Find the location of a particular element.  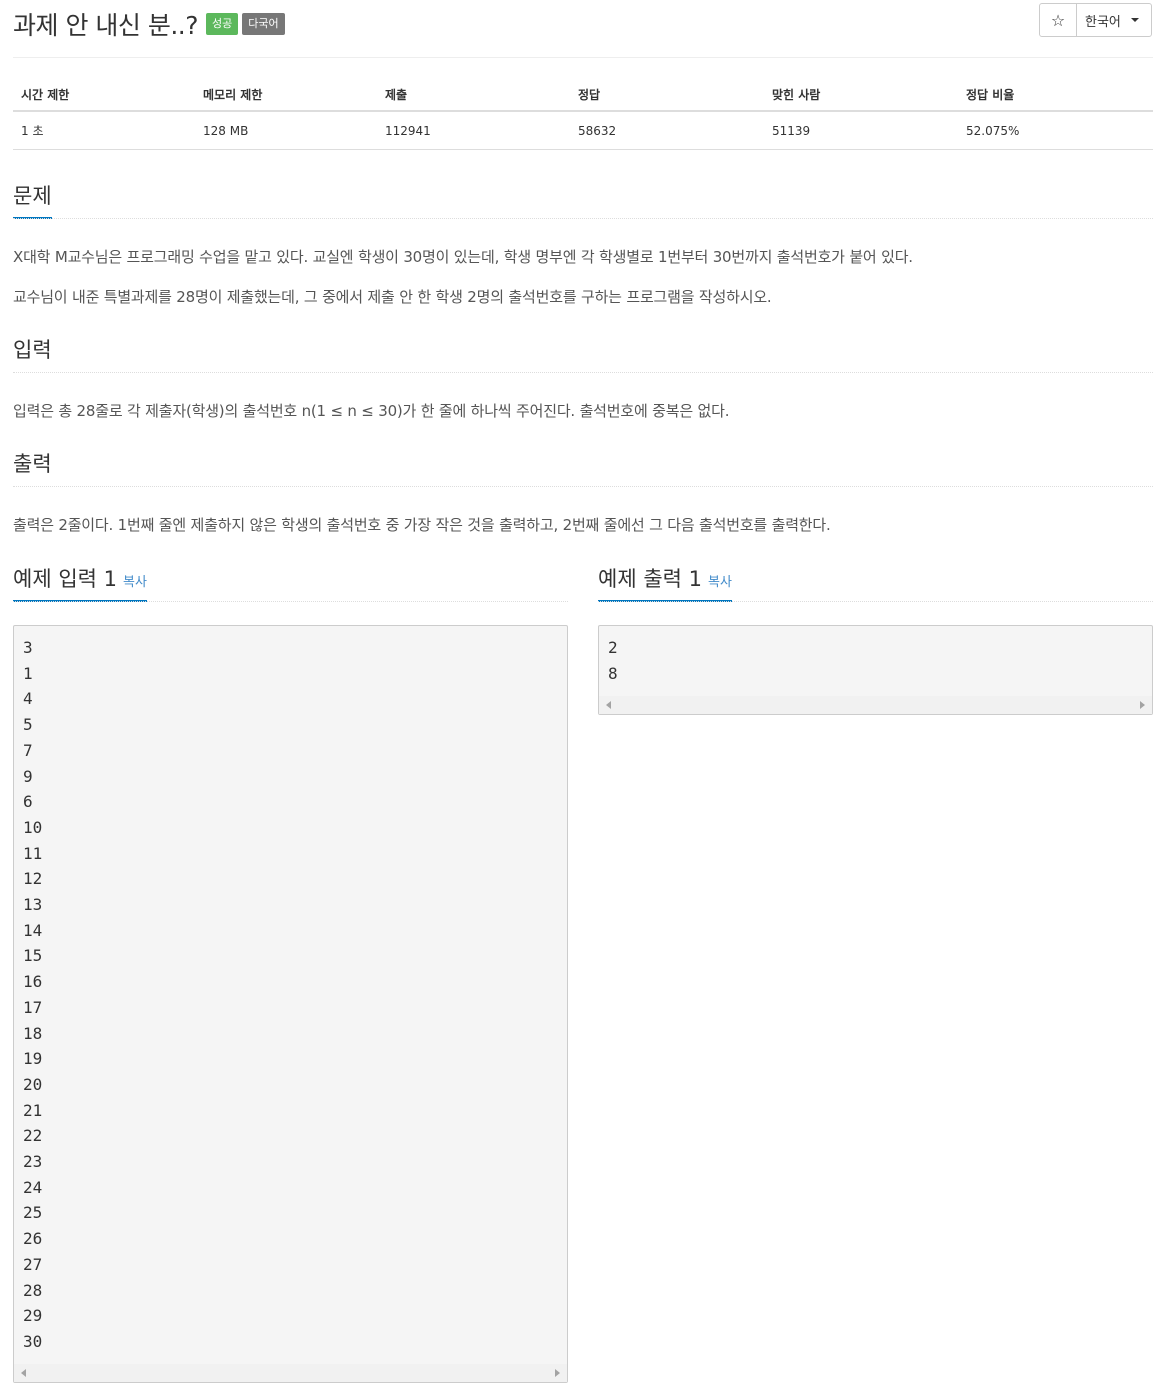

sample-input-heading: 예제 입력 1 복사 is located at coordinates (290, 582).